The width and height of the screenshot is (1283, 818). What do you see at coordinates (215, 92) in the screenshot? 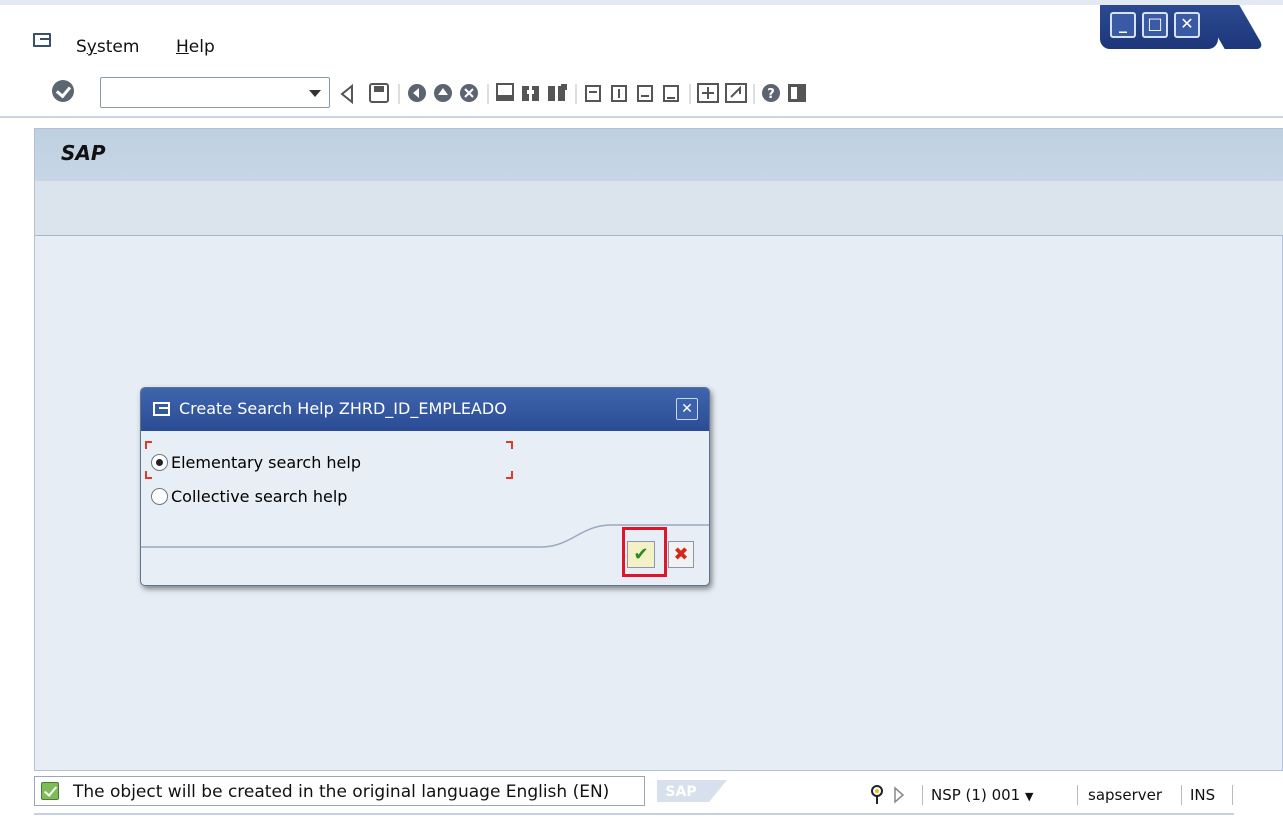
I see `command-field` at bounding box center [215, 92].